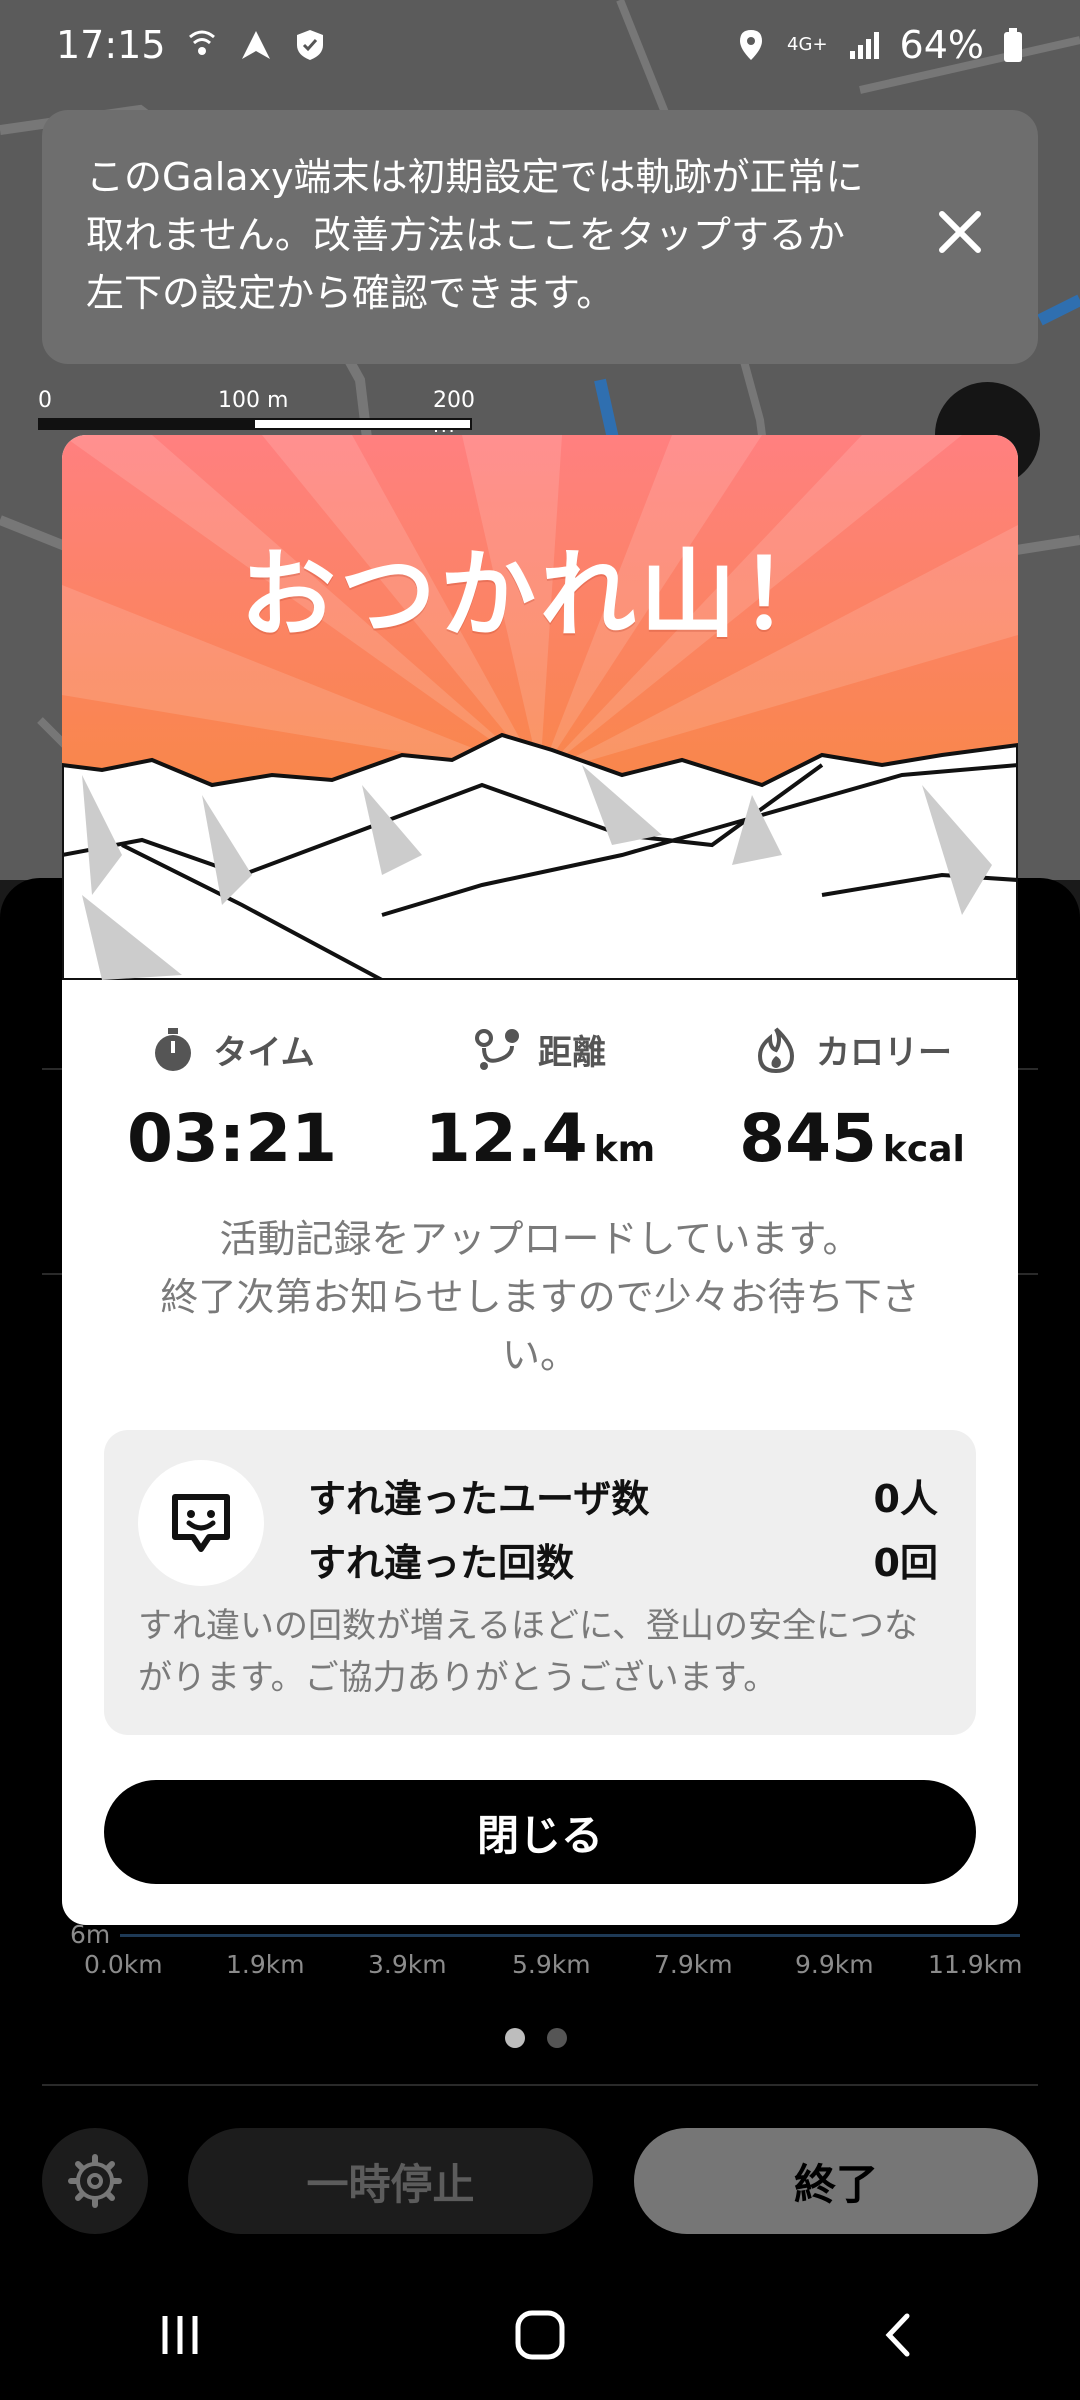 This screenshot has height=2400, width=1080. Describe the element at coordinates (884, 1053) in the screenshot. I see `stat-calories-label: カロリー` at that location.